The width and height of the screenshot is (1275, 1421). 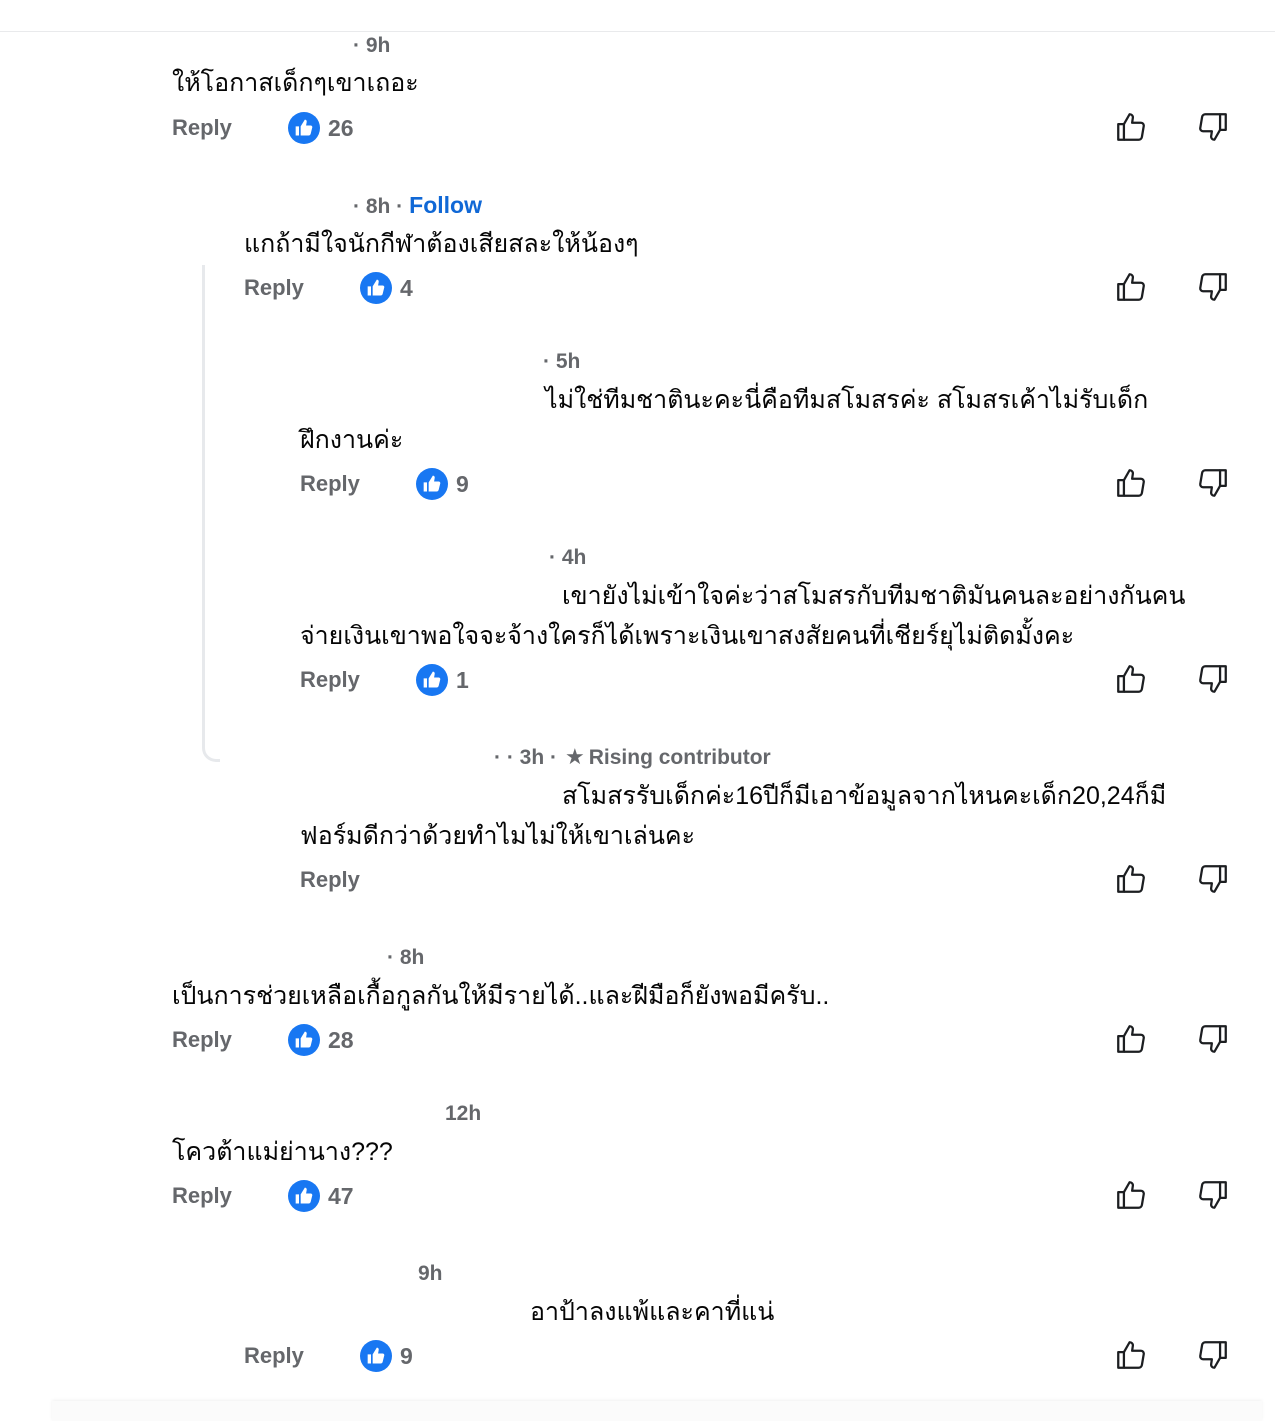 I want to click on like-count: 1, so click(x=462, y=679).